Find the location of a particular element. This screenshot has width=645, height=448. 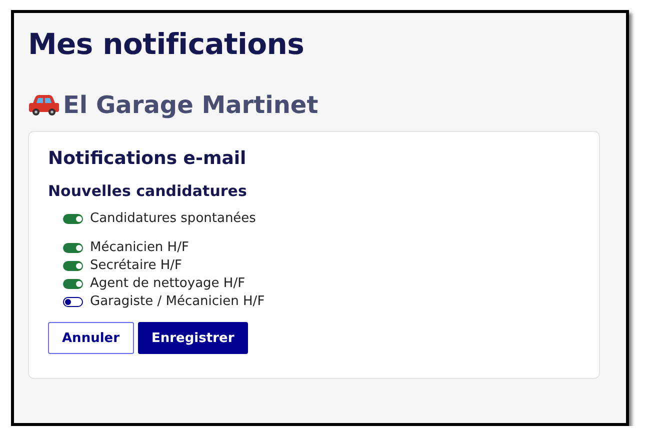

section-title: Nouvelles candidatures is located at coordinates (148, 191).